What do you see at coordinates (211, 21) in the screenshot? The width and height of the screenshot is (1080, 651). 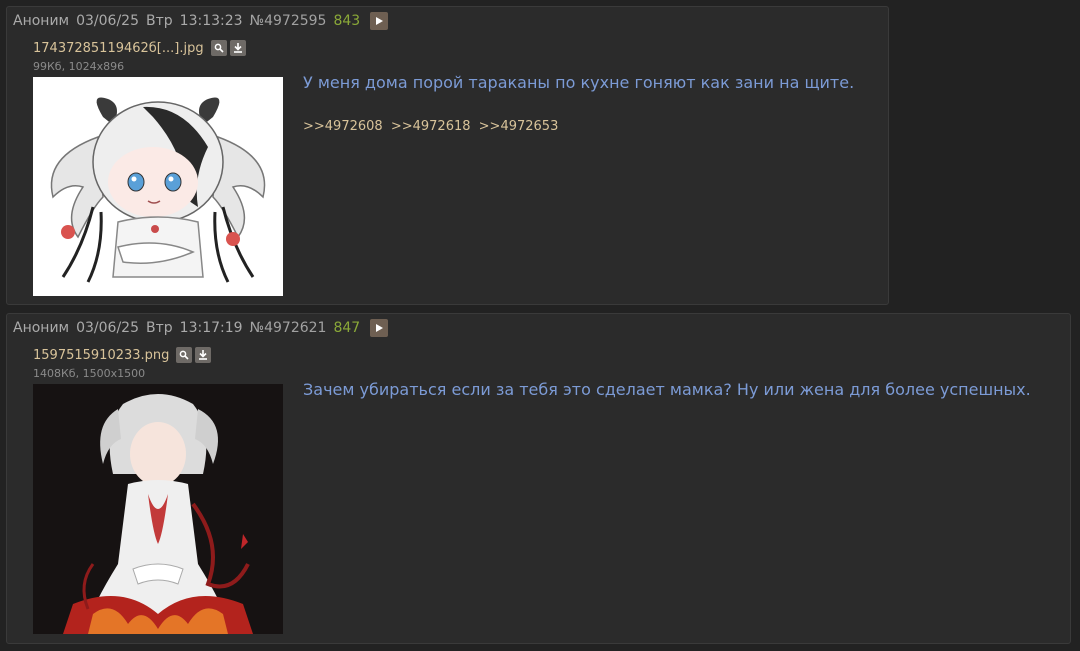 I see `post-time: 13:13:23` at bounding box center [211, 21].